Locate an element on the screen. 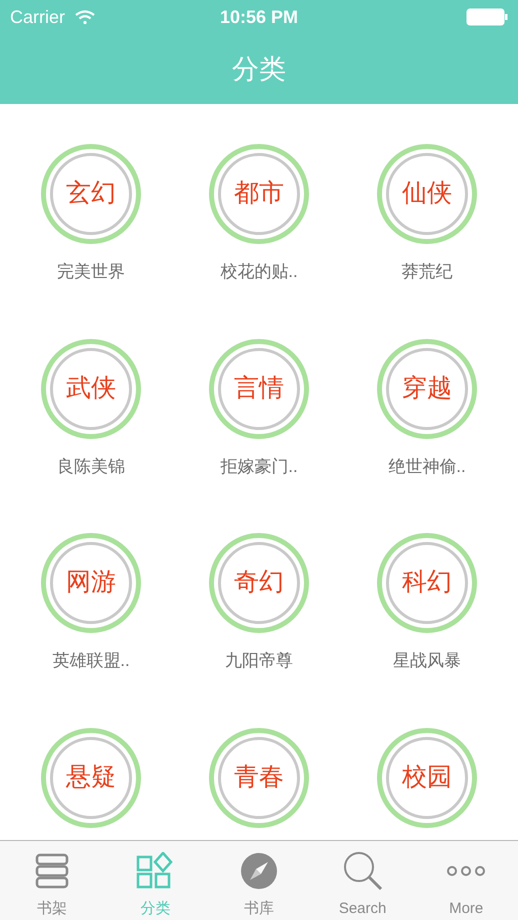 This screenshot has height=920, width=518. category-button: 科幻 is located at coordinates (427, 583).